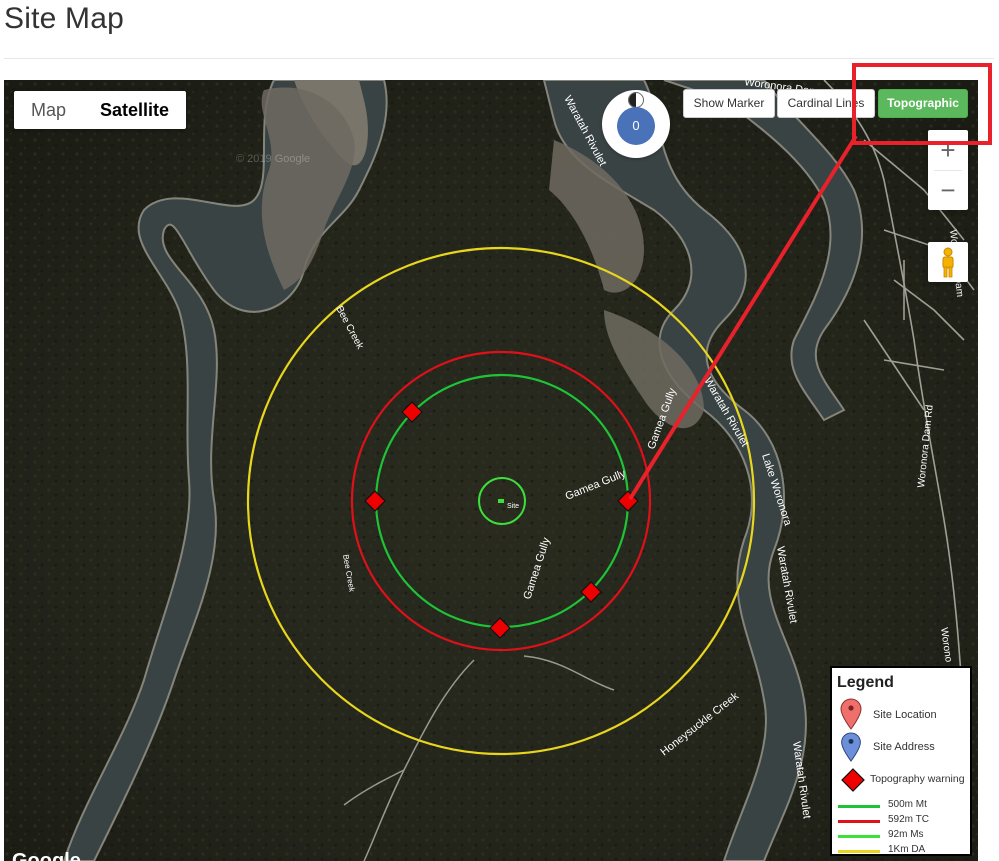 This screenshot has width=999, height=861. What do you see at coordinates (859, 836) in the screenshot?
I see `legend-line-92m` at bounding box center [859, 836].